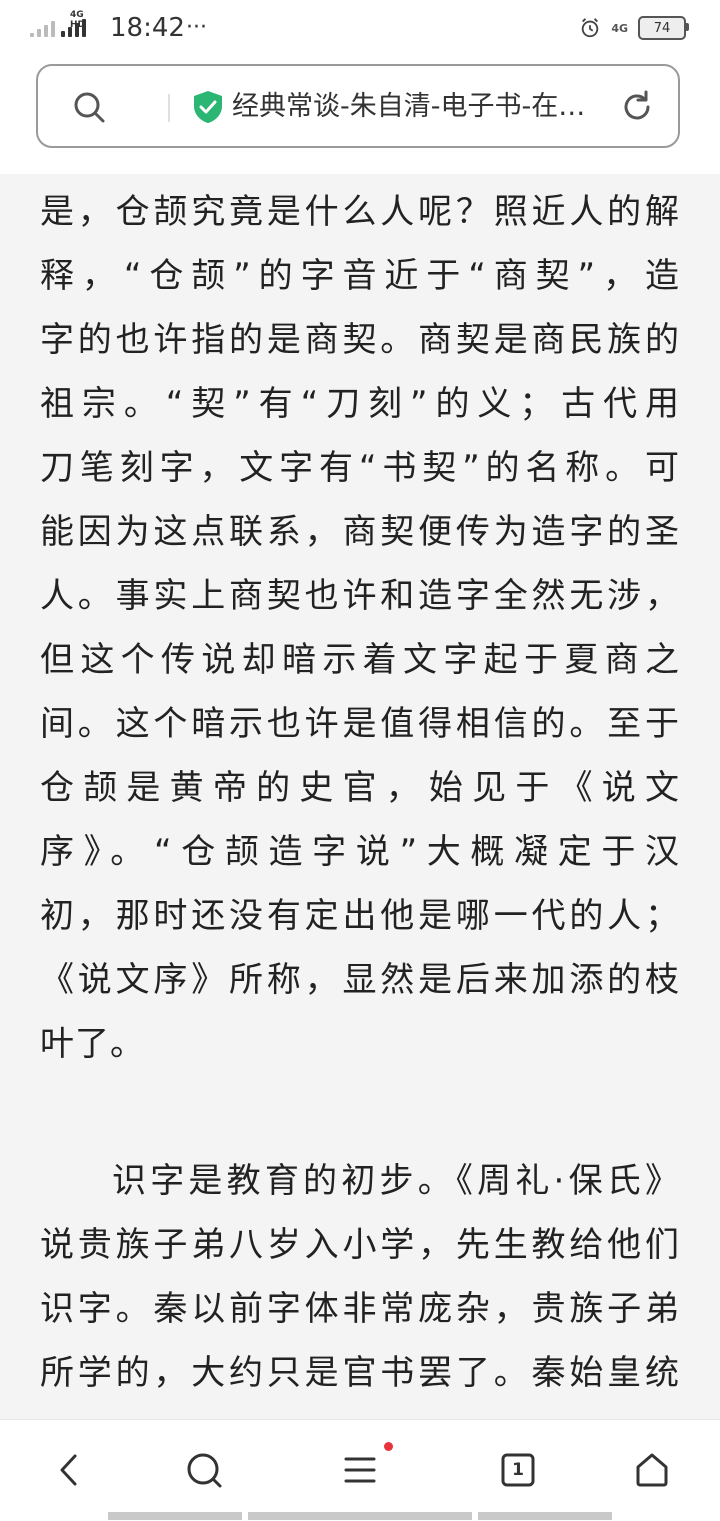 Image resolution: width=720 pixels, height=1521 pixels. I want to click on text-line: 说贵族子弟八岁入小学，先生教给他们, so click(360, 1245).